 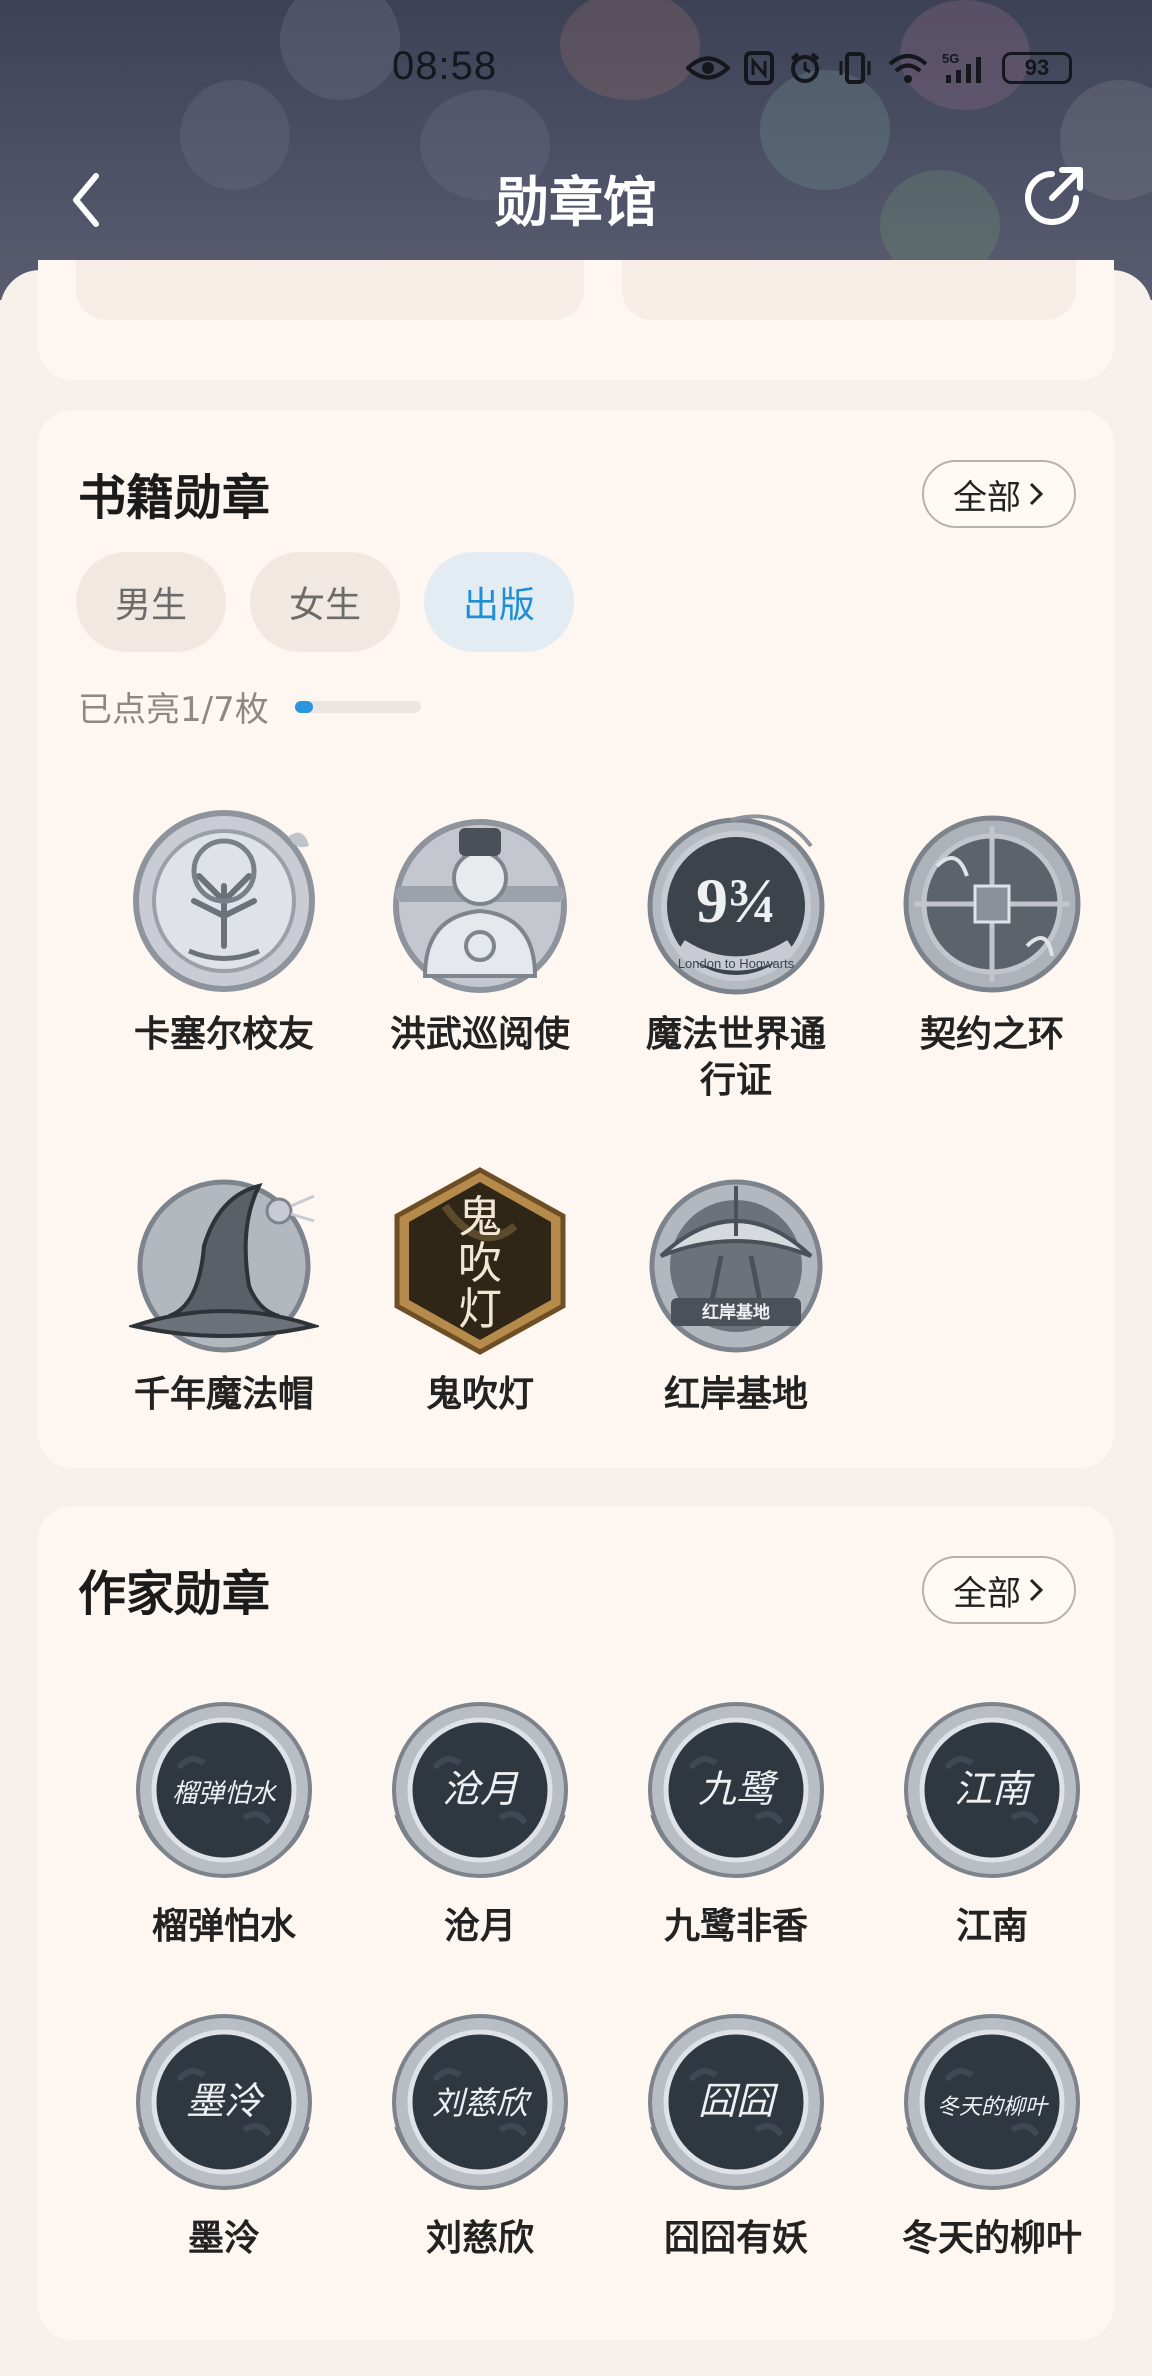 I want to click on lamp-badge-icon: 鬼 吹 灯, so click(x=480, y=1261).